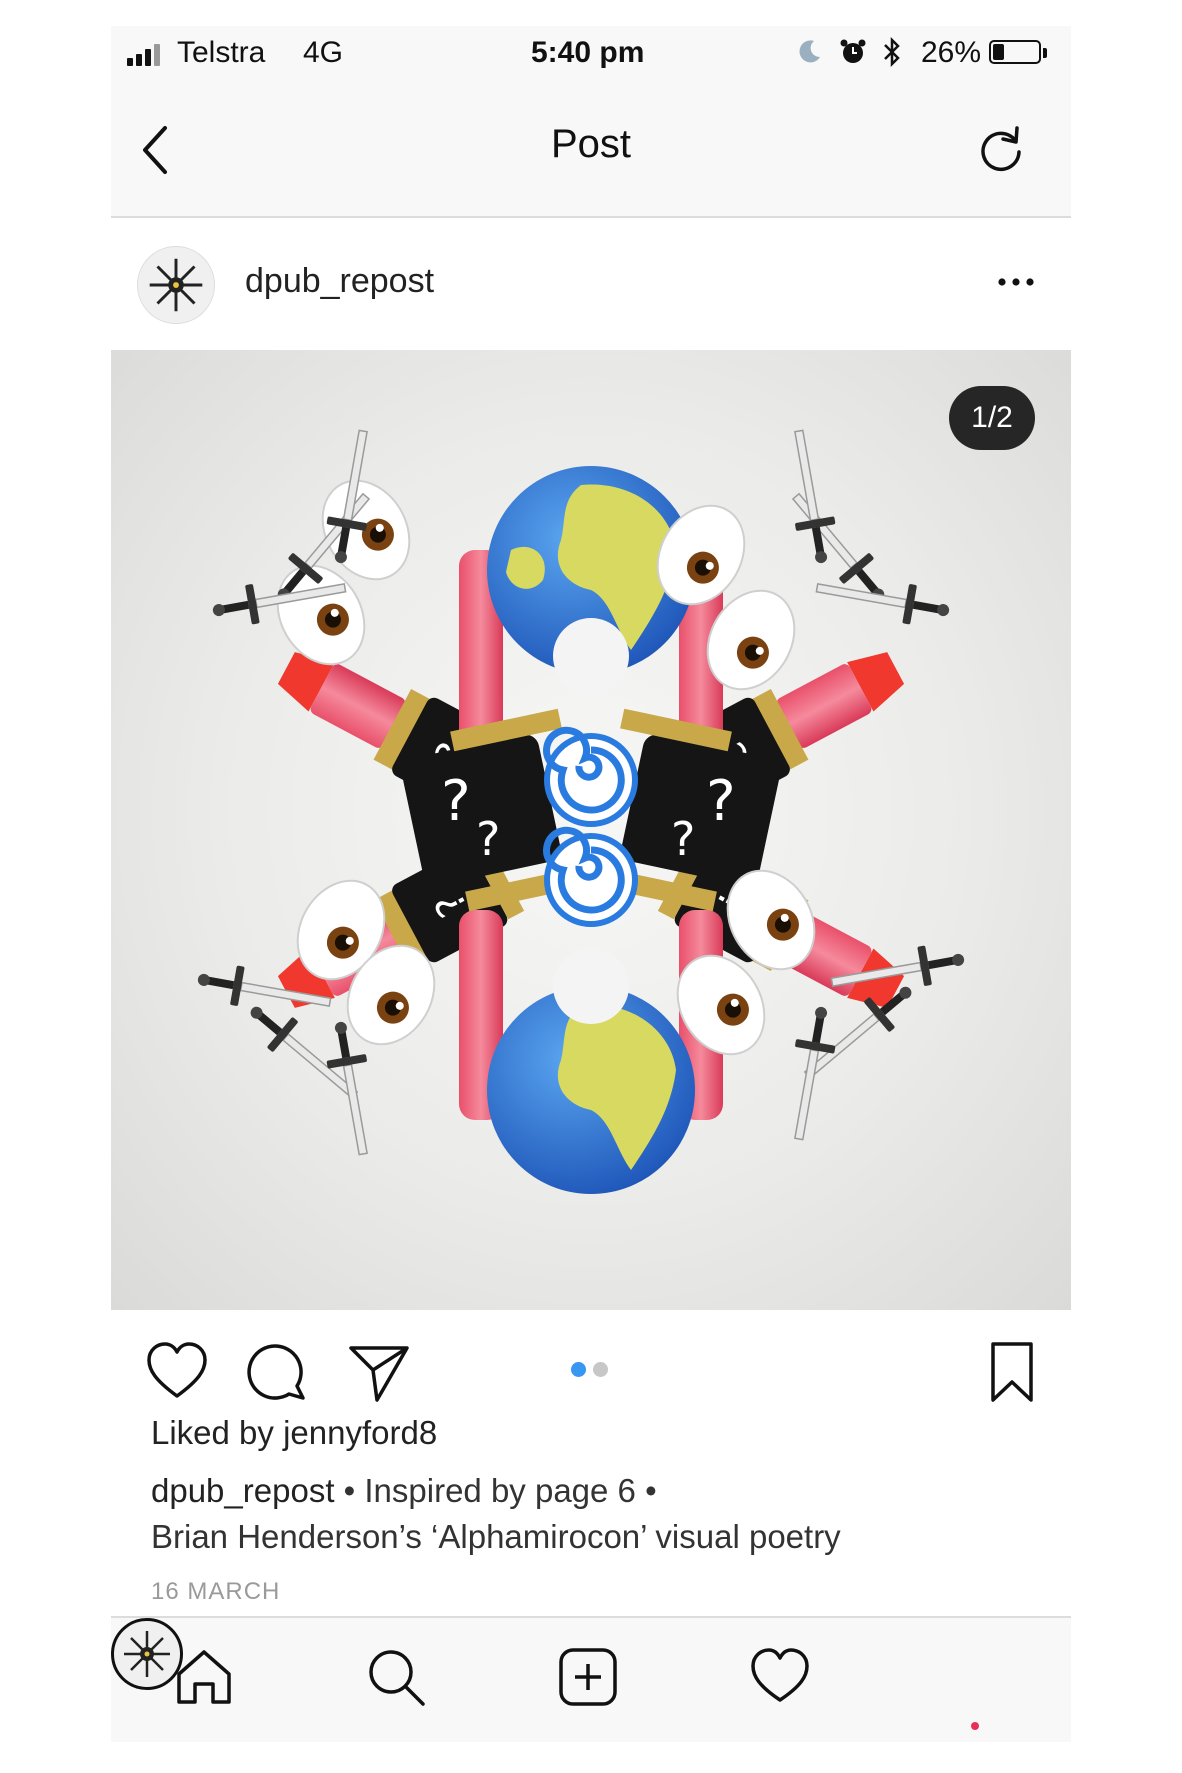 Image resolution: width=1182 pixels, height=1773 pixels. What do you see at coordinates (360, 1432) in the screenshot?
I see `liked-by-user: jennyford8` at bounding box center [360, 1432].